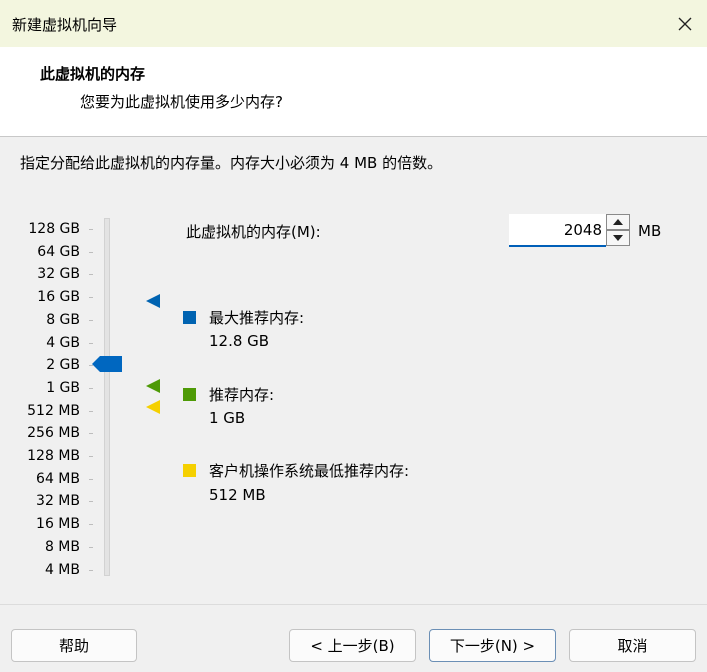  Describe the element at coordinates (58, 478) in the screenshot. I see `memory-scale-label: 64 MB` at that location.